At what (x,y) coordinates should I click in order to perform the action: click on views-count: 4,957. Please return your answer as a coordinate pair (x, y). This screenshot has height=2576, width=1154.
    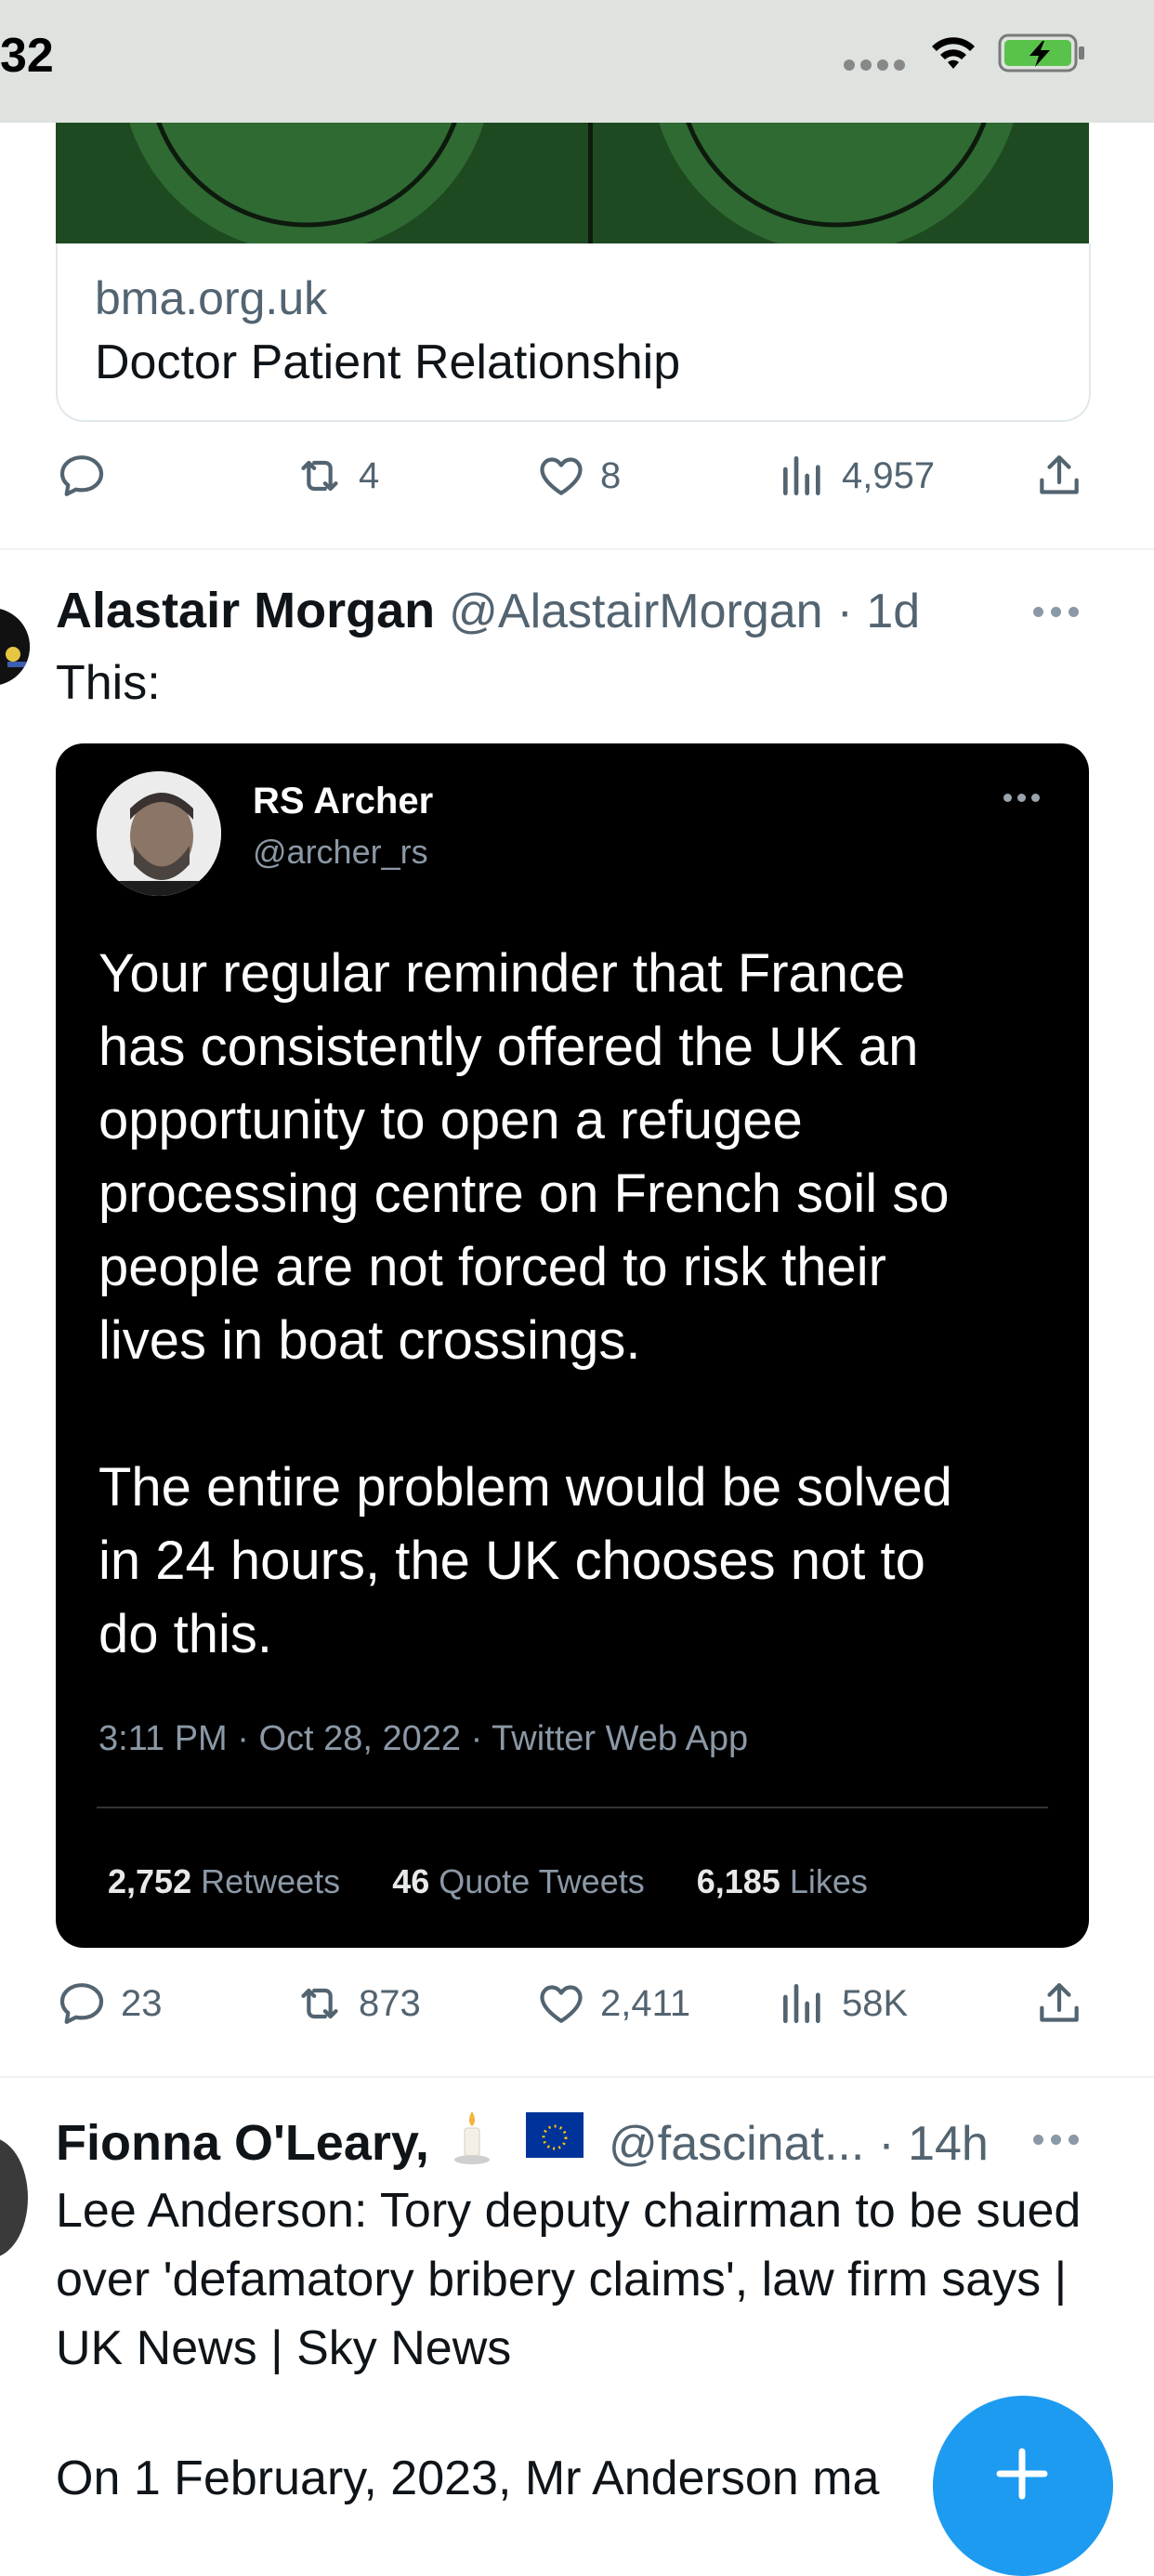
    Looking at the image, I should click on (889, 475).